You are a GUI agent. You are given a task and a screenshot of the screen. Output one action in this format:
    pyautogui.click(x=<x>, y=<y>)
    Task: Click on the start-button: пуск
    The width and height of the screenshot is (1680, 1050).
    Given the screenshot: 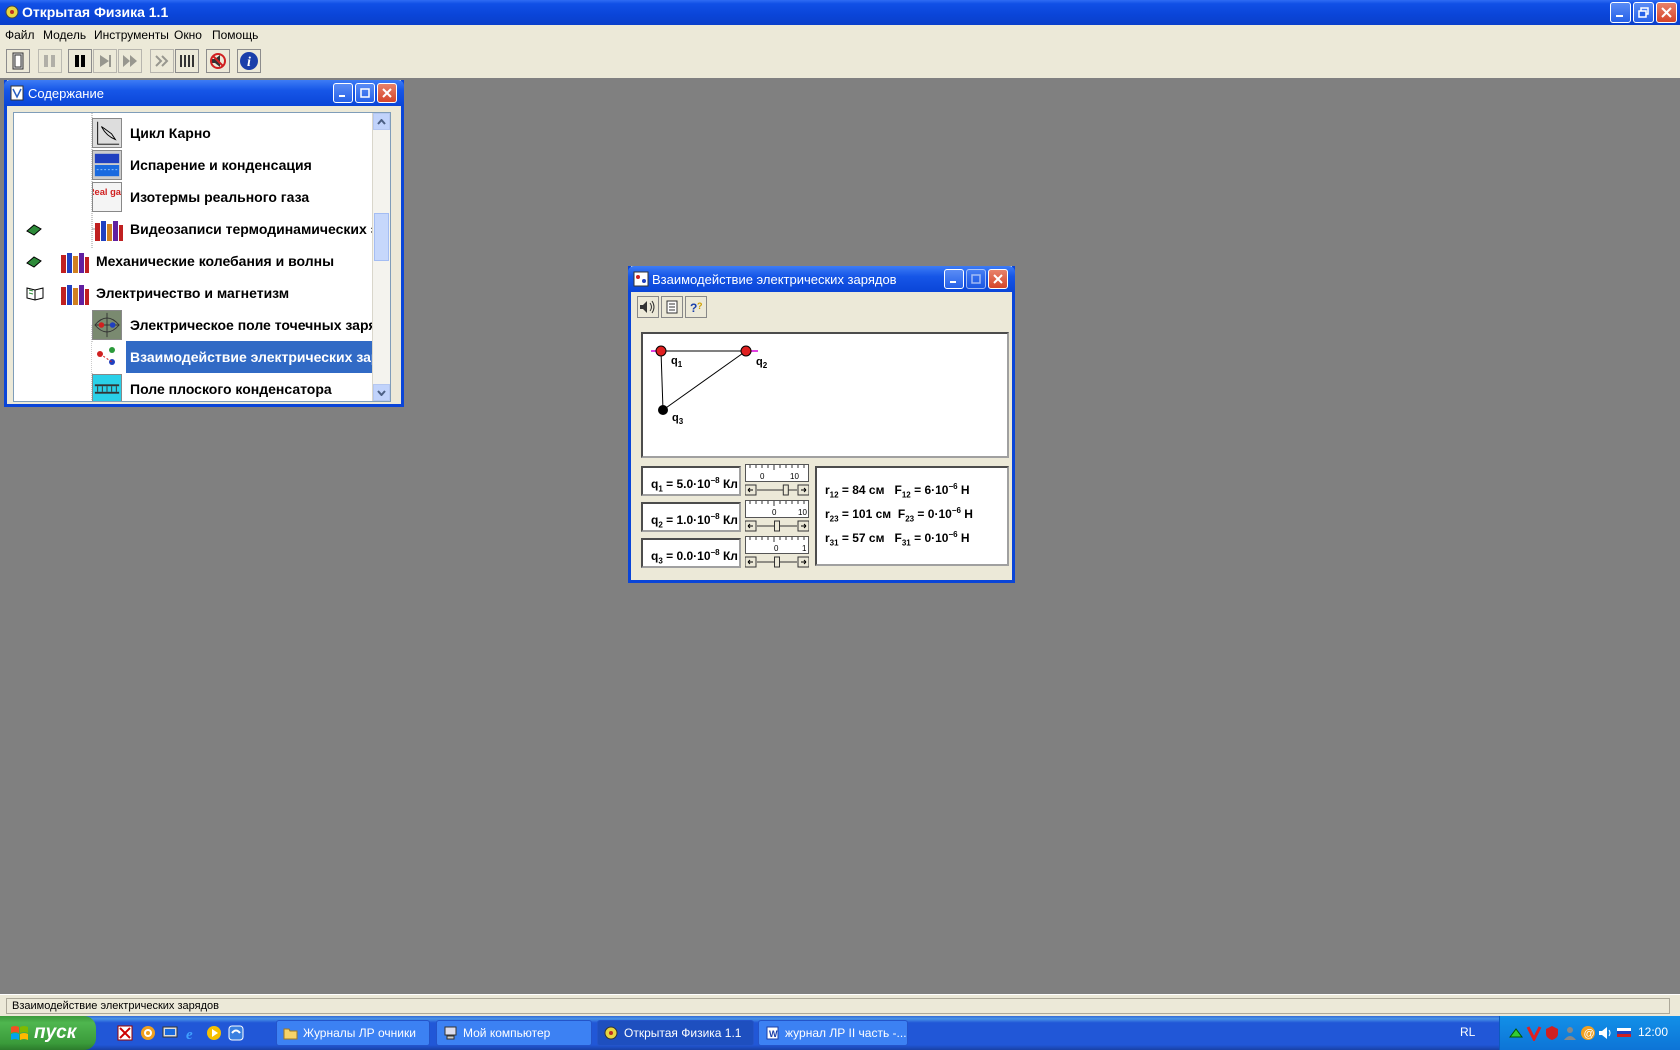 What is the action you would take?
    pyautogui.click(x=48, y=1033)
    